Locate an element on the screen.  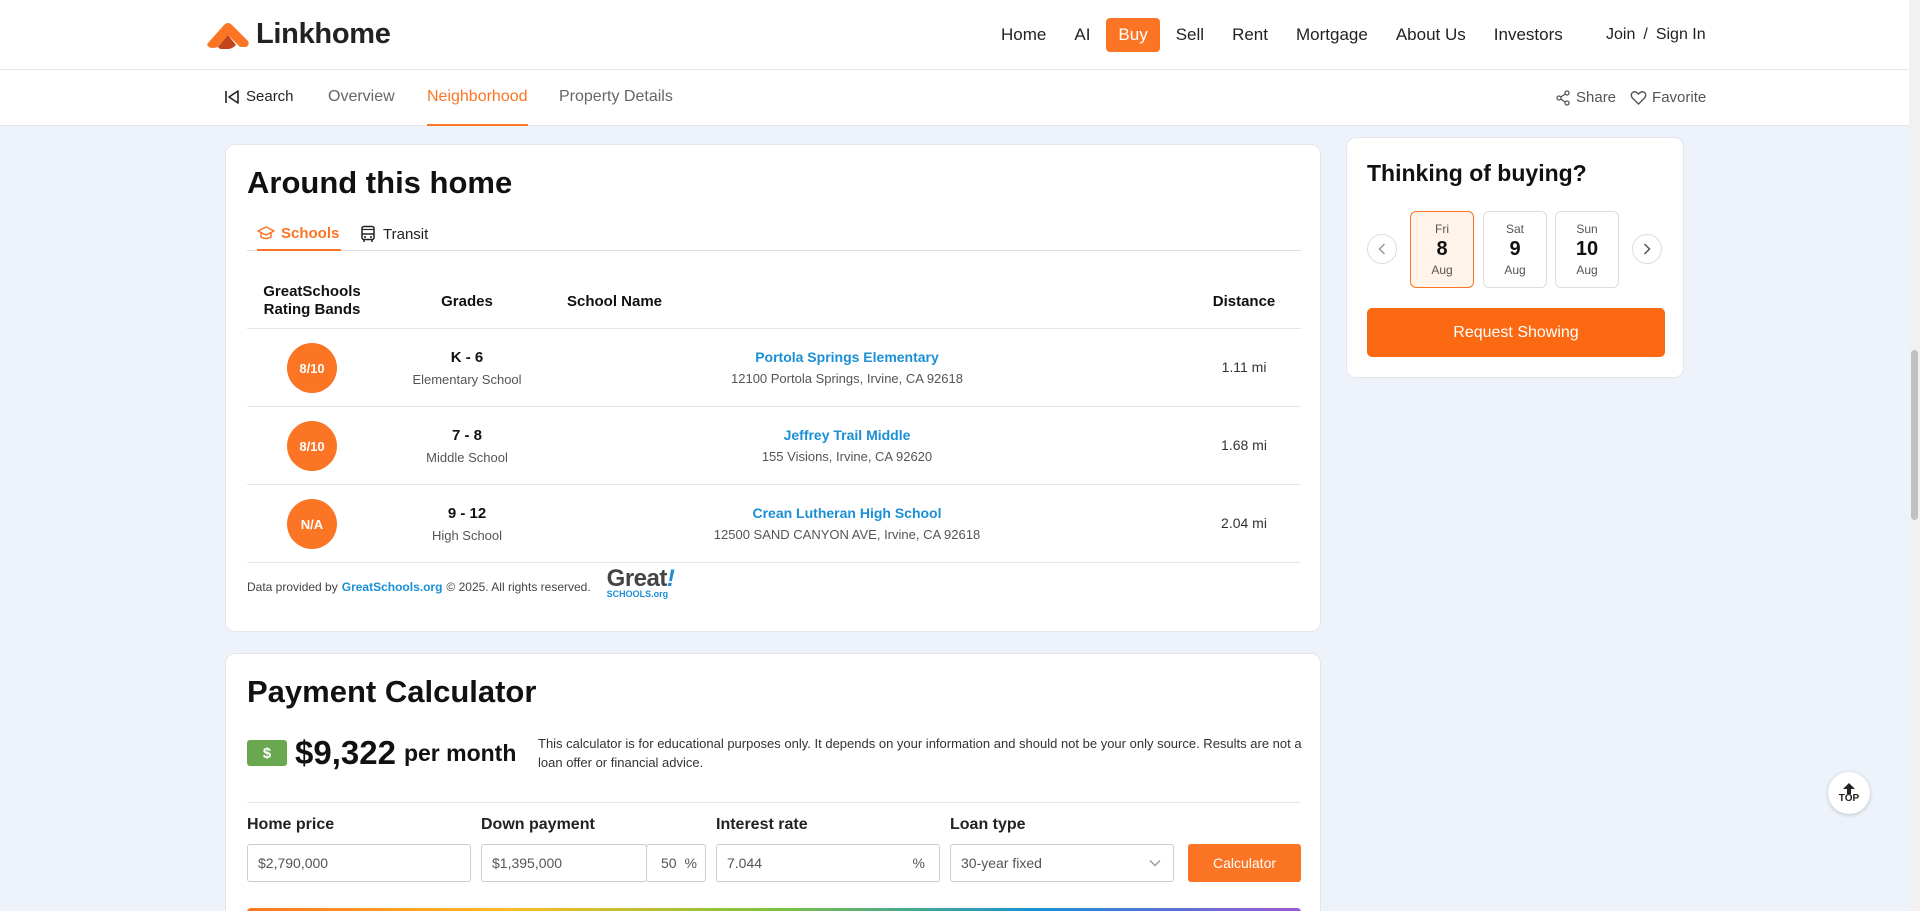
back-to-search-button: Search is located at coordinates (259, 96).